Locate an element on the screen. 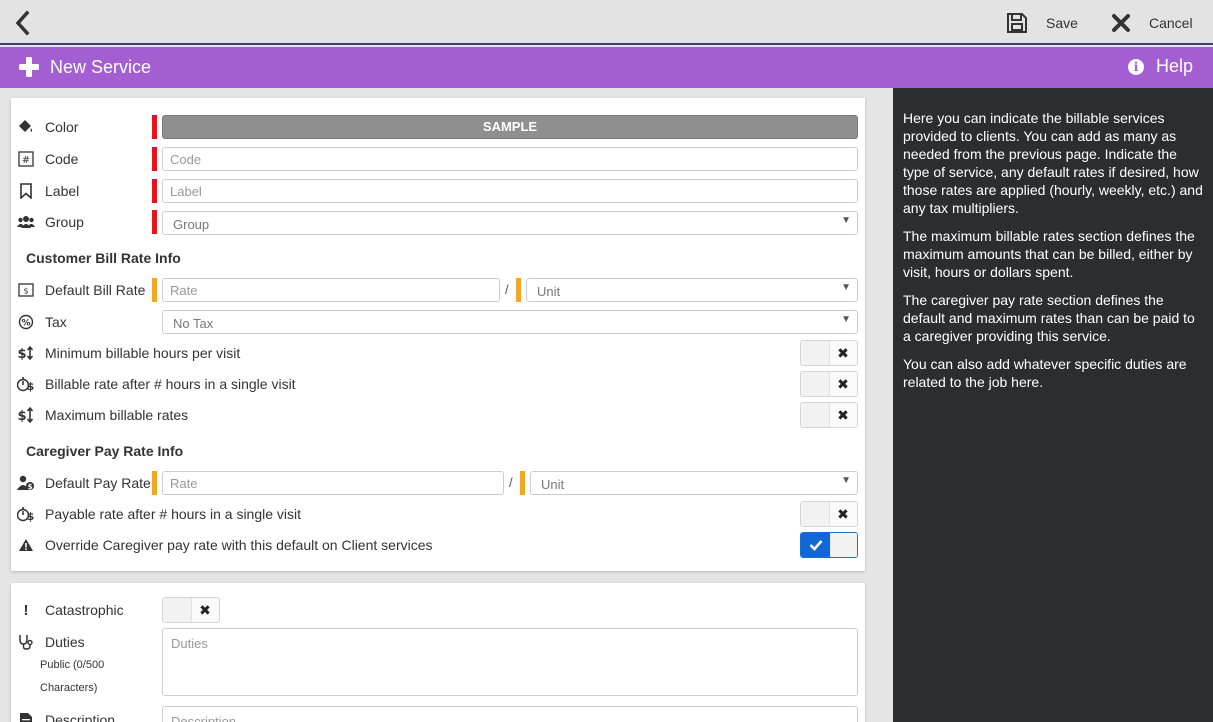  override-pay-rate-toggle is located at coordinates (829, 545).